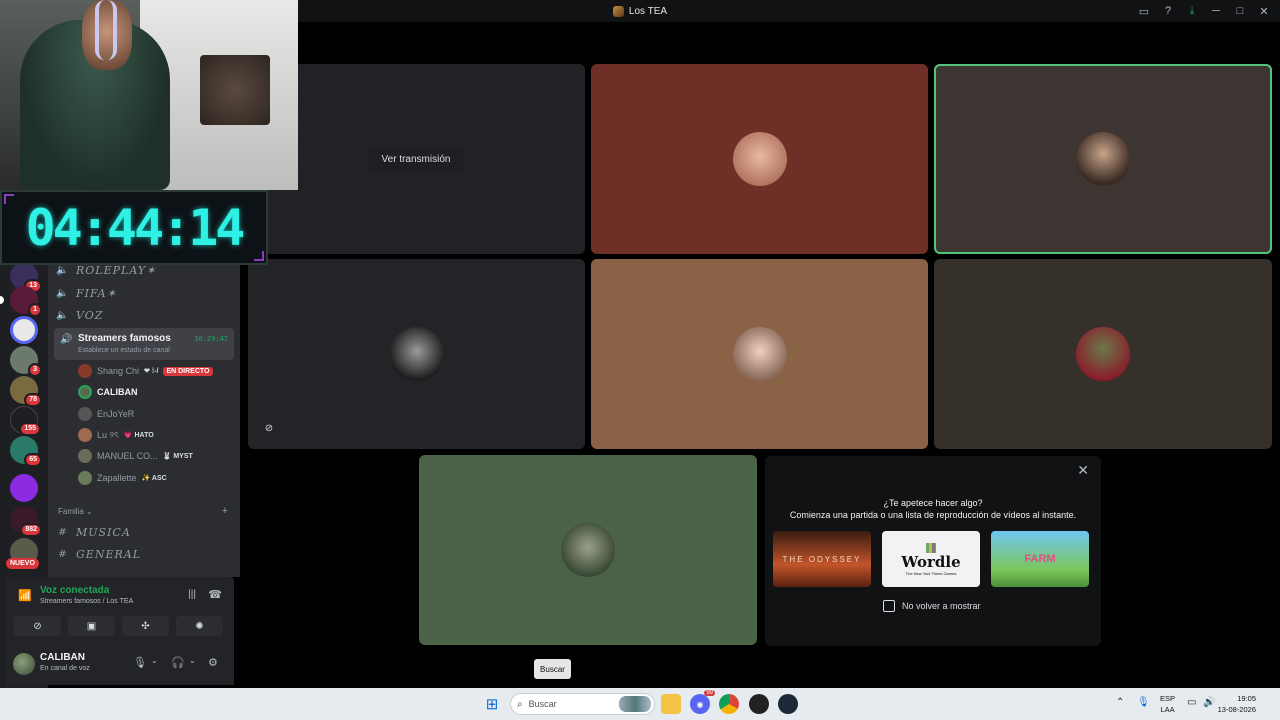 This screenshot has height=720, width=1280. I want to click on voice-timer: 30:29:47, so click(211, 339).